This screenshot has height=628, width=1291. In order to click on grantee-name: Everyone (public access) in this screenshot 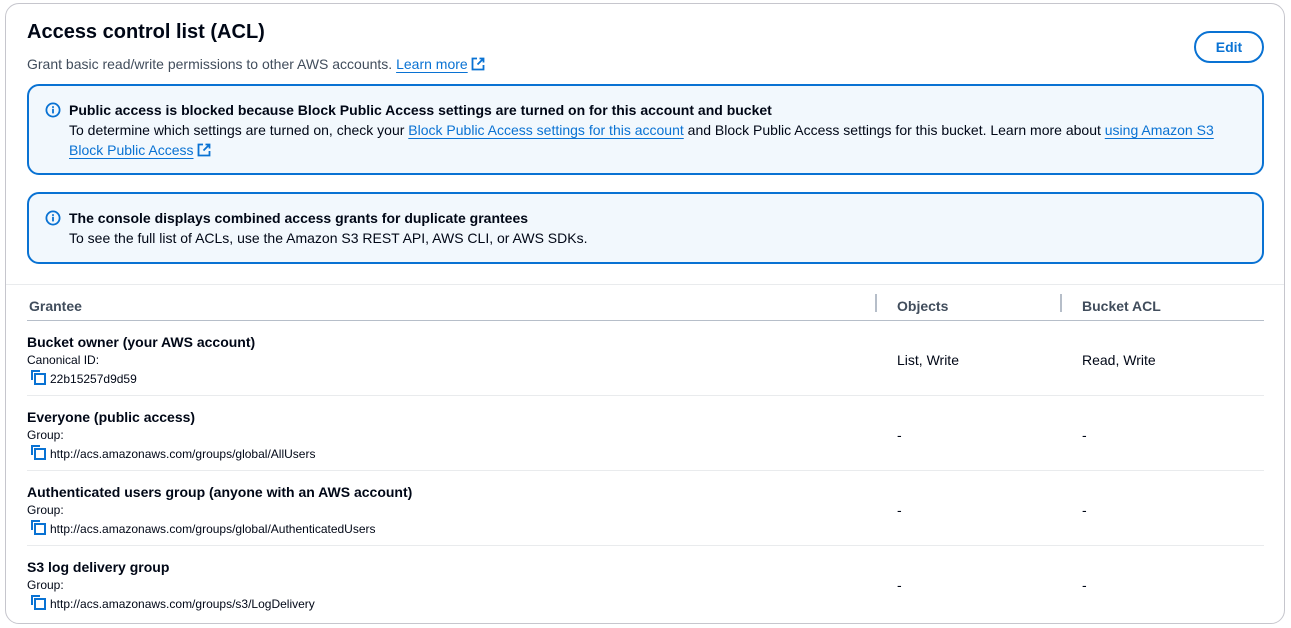, I will do `click(111, 417)`.